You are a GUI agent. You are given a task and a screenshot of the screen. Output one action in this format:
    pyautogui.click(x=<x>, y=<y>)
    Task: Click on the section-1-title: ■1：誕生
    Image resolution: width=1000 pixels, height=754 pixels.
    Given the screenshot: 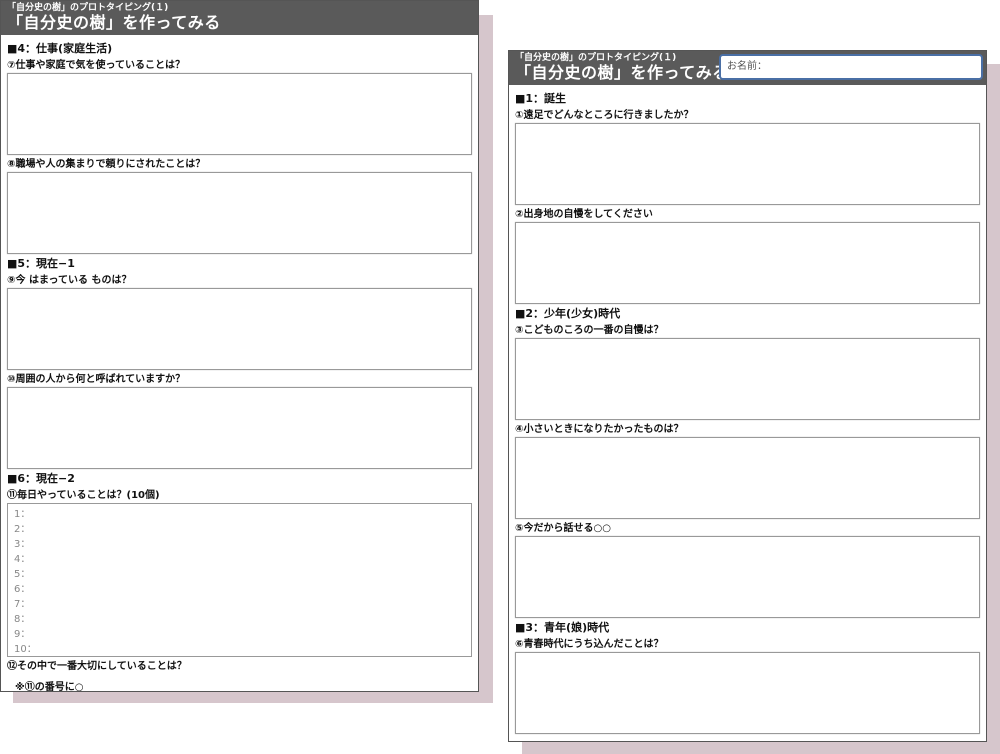 What is the action you would take?
    pyautogui.click(x=541, y=98)
    